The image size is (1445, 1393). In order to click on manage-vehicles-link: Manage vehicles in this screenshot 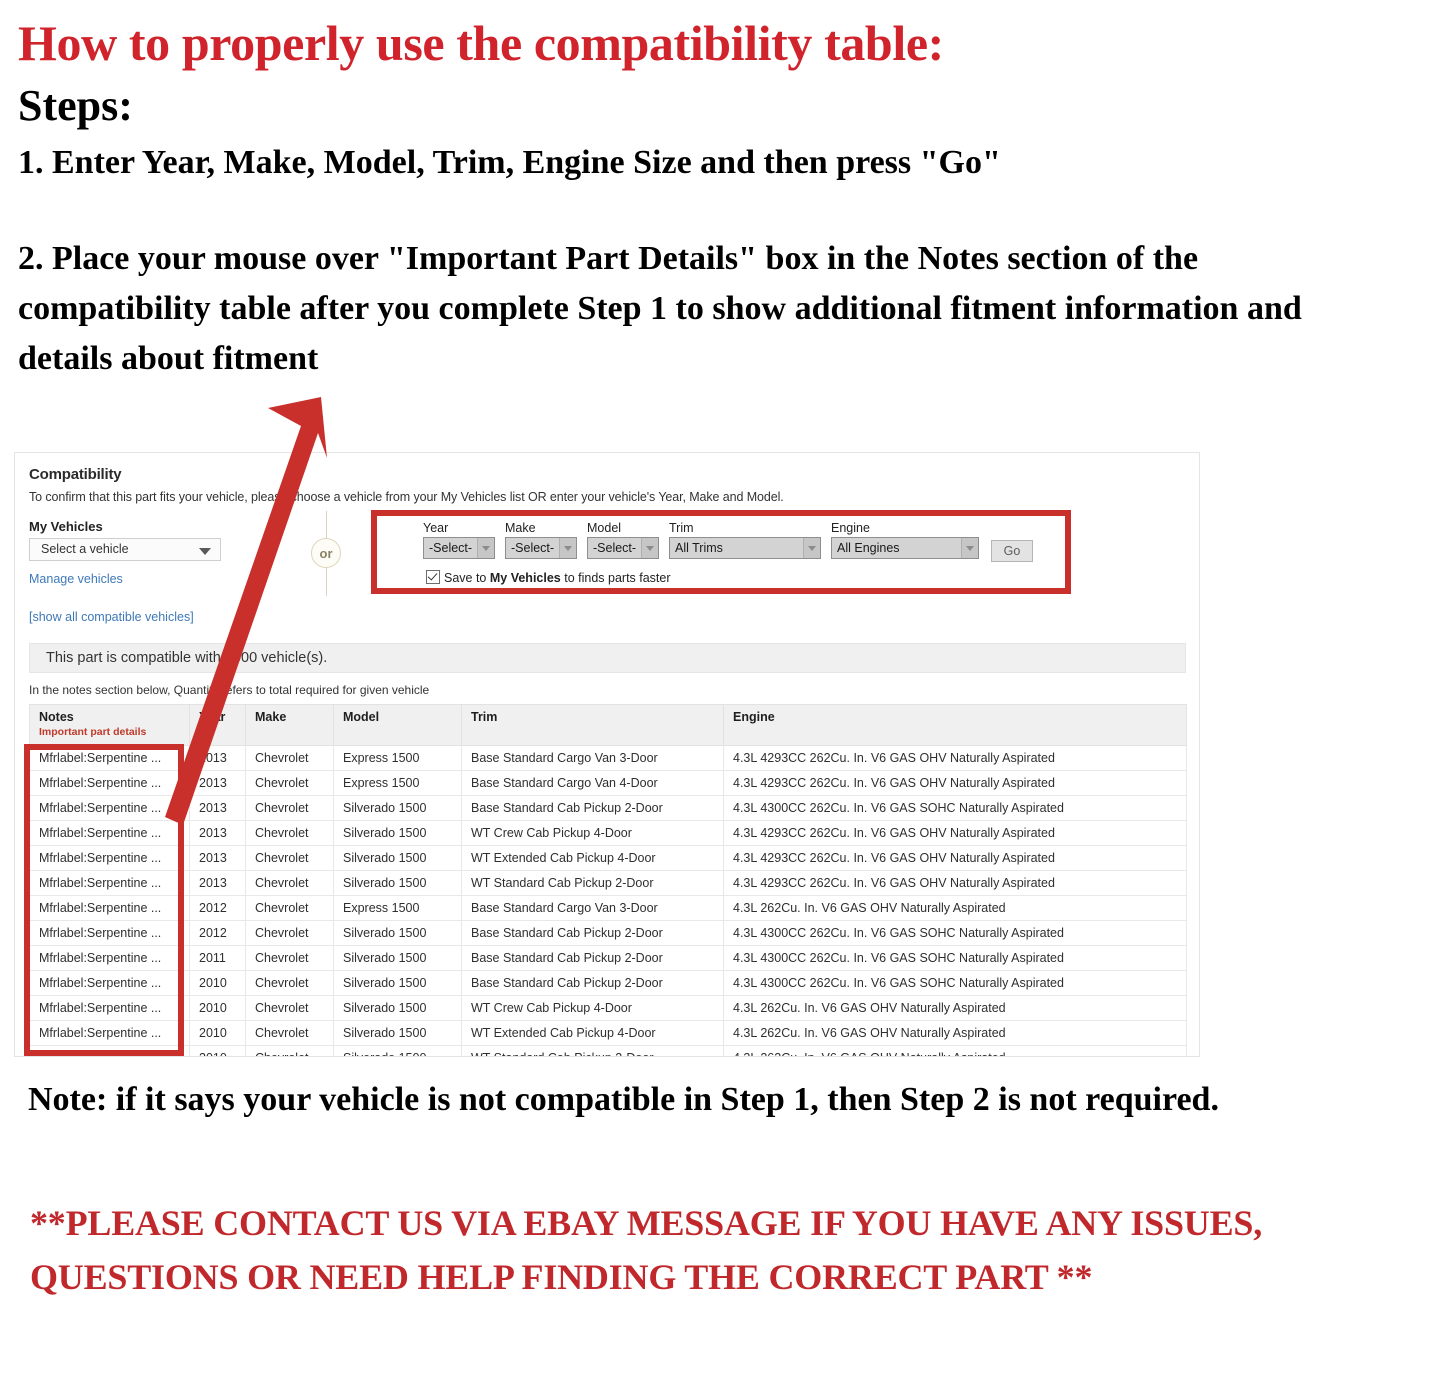, I will do `click(76, 579)`.